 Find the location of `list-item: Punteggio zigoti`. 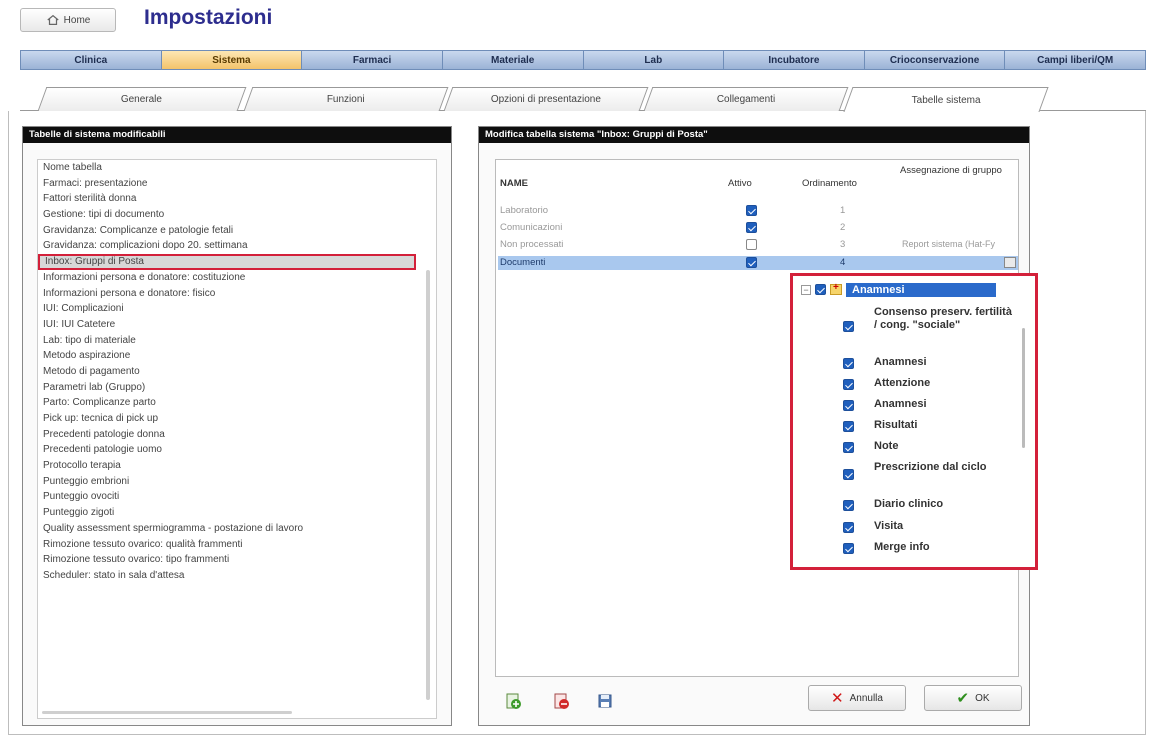

list-item: Punteggio zigoti is located at coordinates (237, 513).